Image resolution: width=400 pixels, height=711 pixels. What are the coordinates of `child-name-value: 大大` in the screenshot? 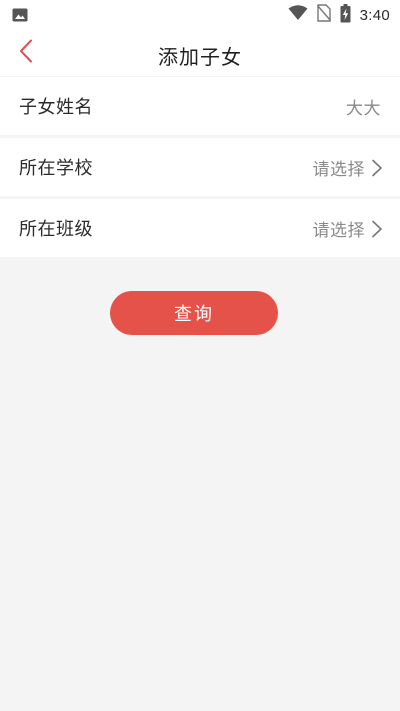 It's located at (363, 106).